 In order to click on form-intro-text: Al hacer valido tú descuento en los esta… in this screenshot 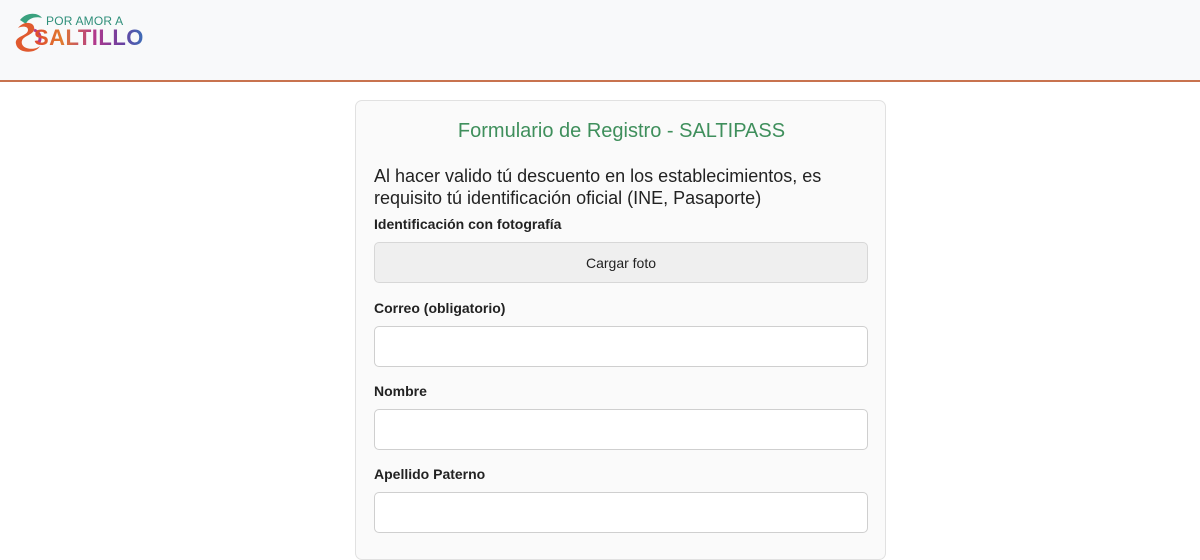, I will do `click(598, 187)`.